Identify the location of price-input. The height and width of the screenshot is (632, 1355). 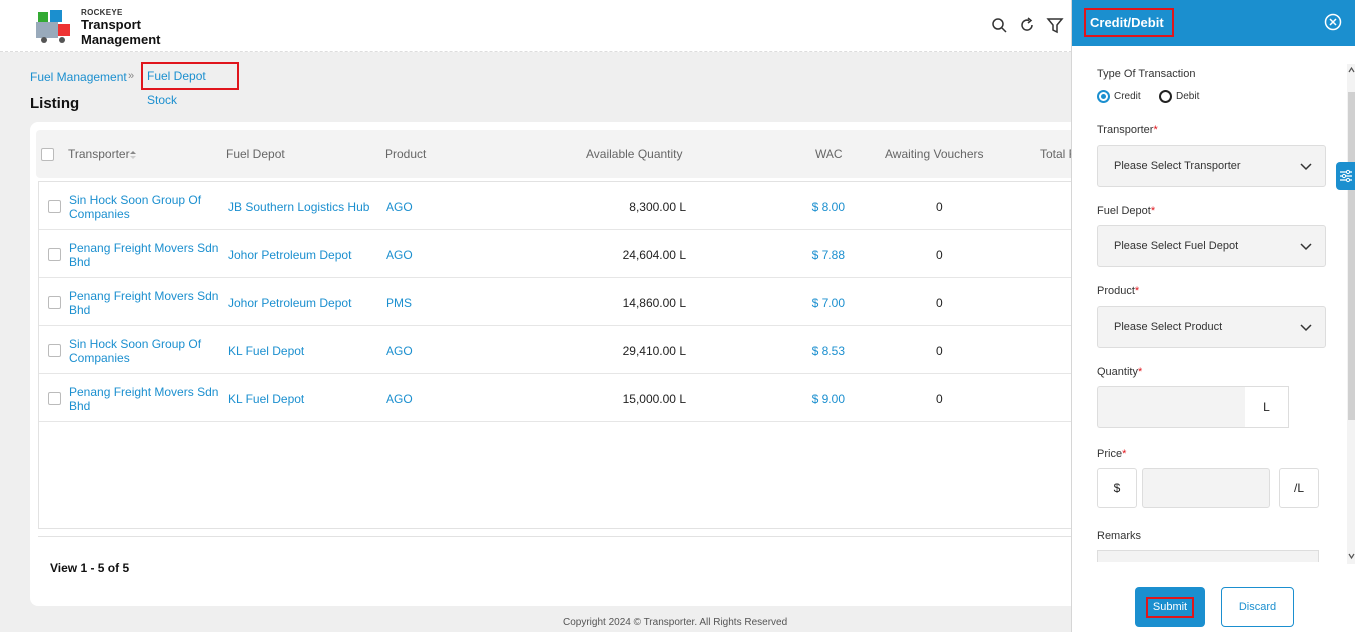
(1206, 488).